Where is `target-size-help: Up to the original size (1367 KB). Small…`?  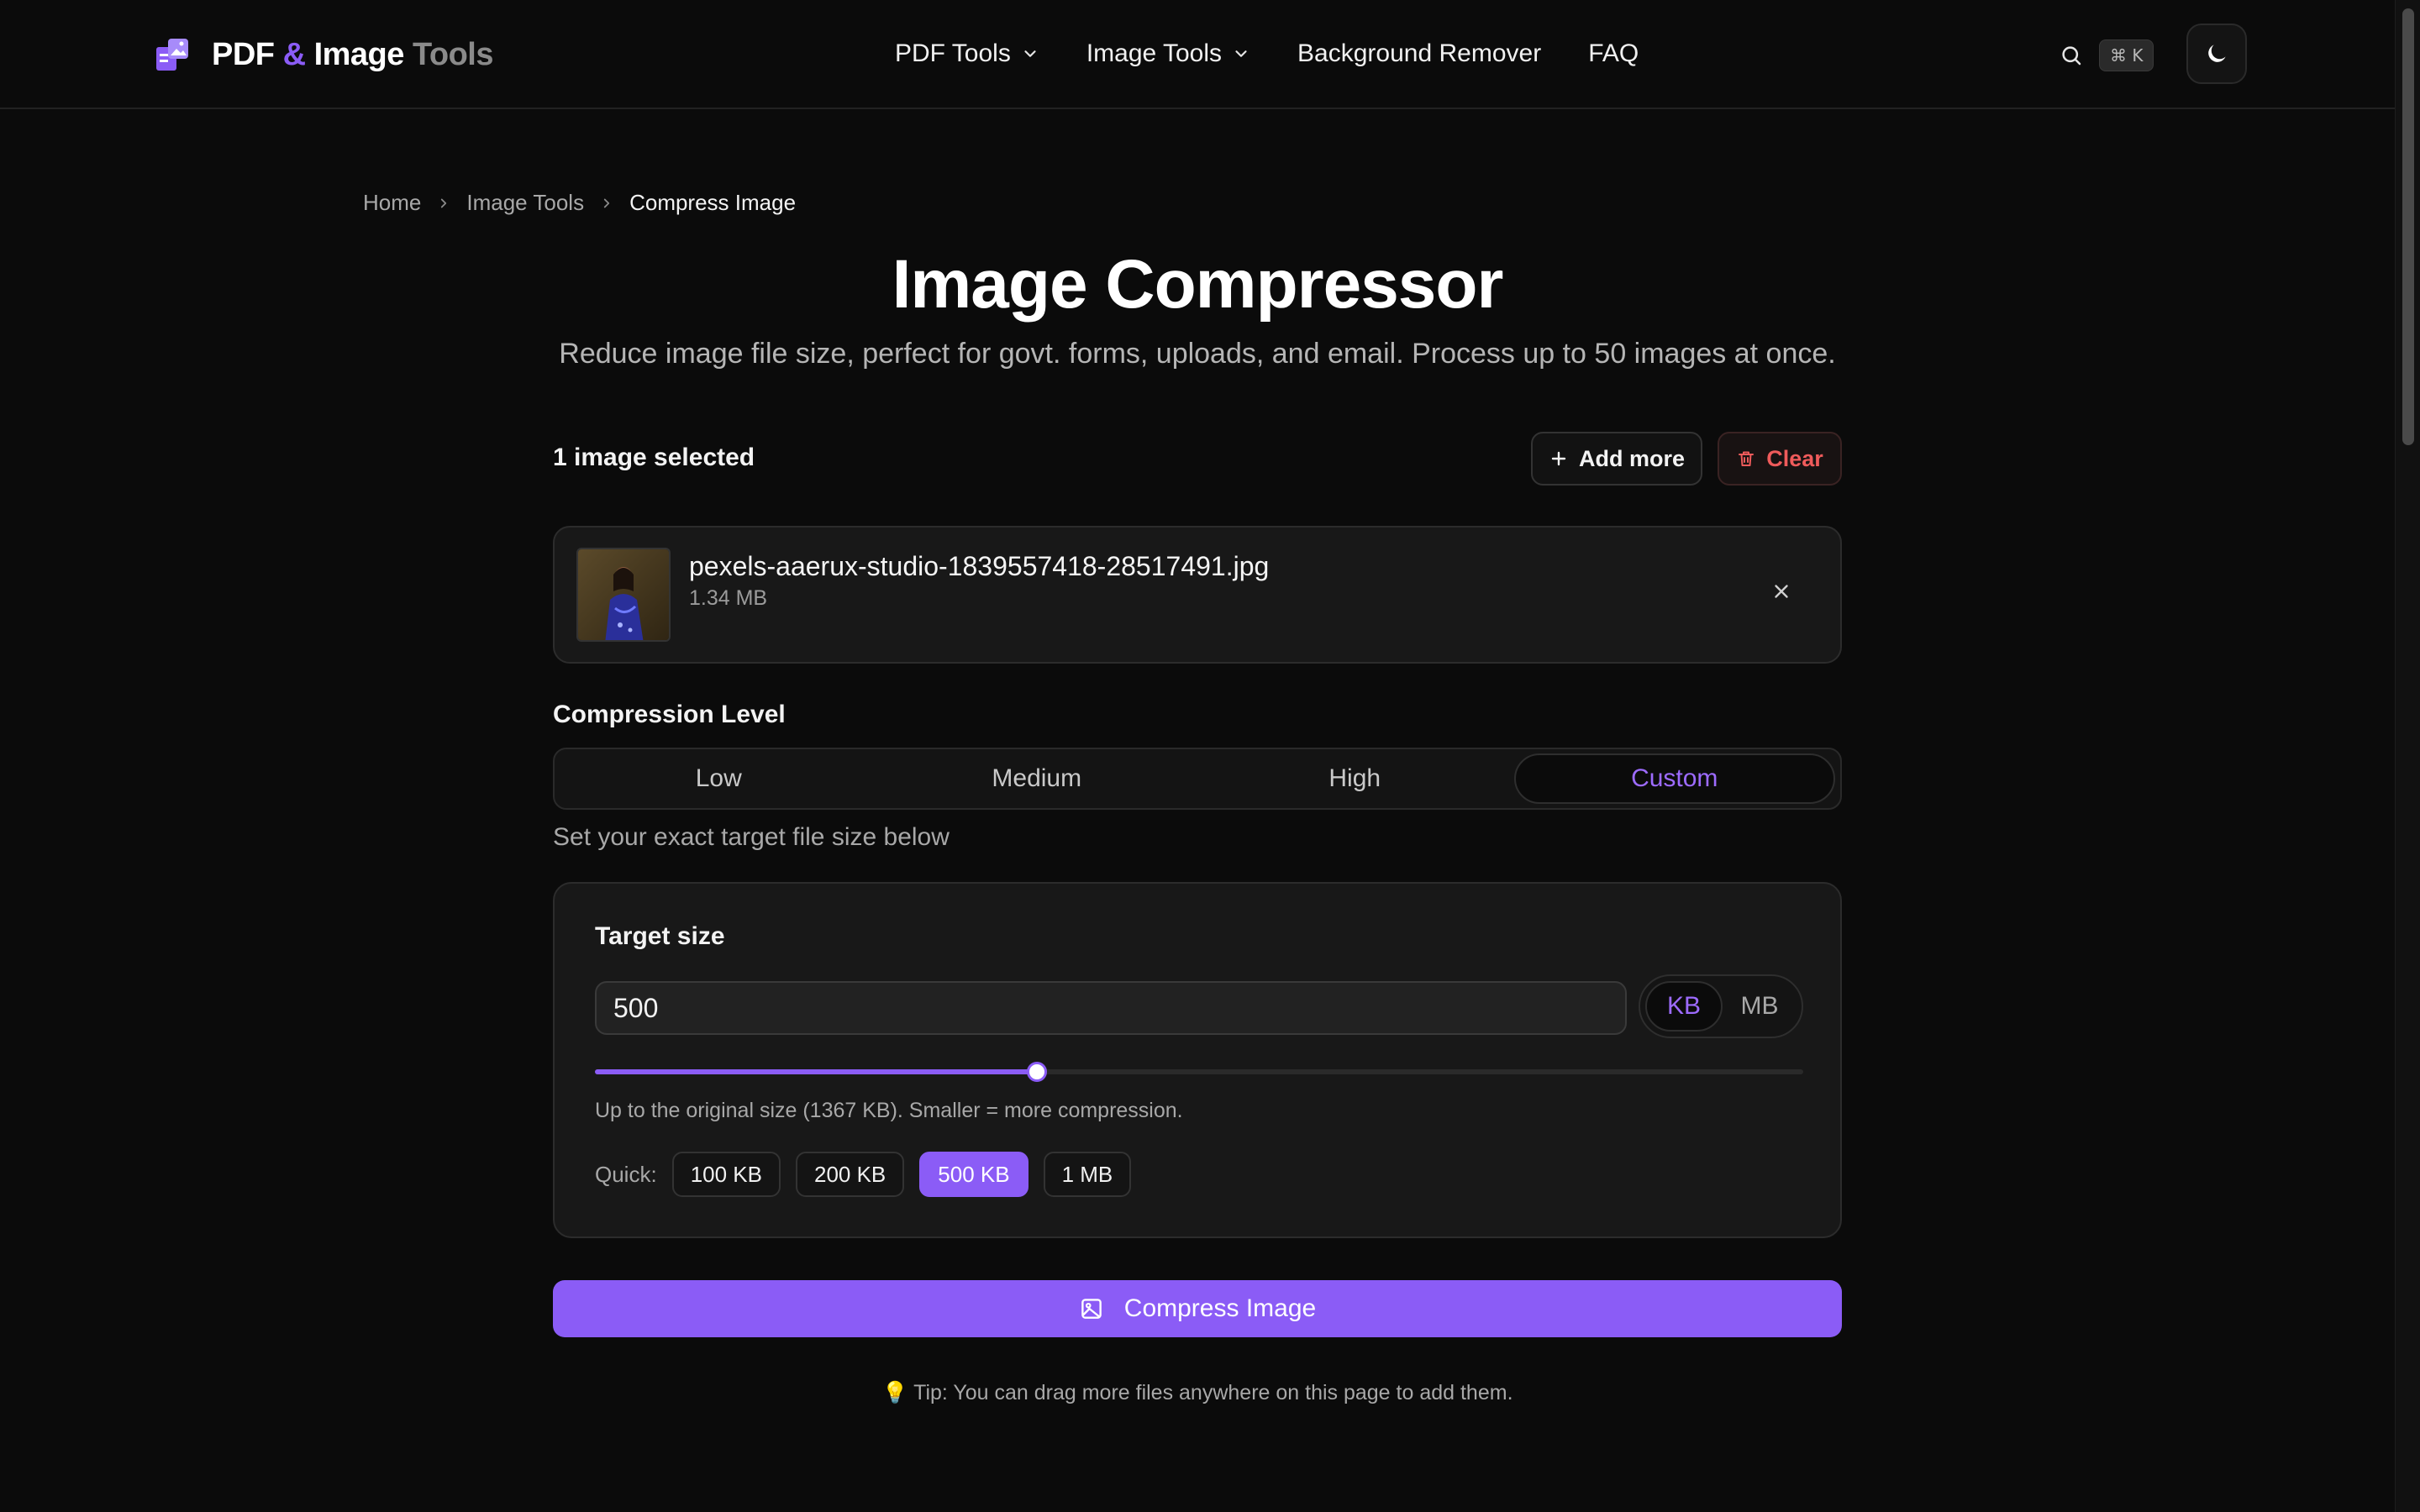 target-size-help: Up to the original size (1367 KB). Small… is located at coordinates (889, 1110).